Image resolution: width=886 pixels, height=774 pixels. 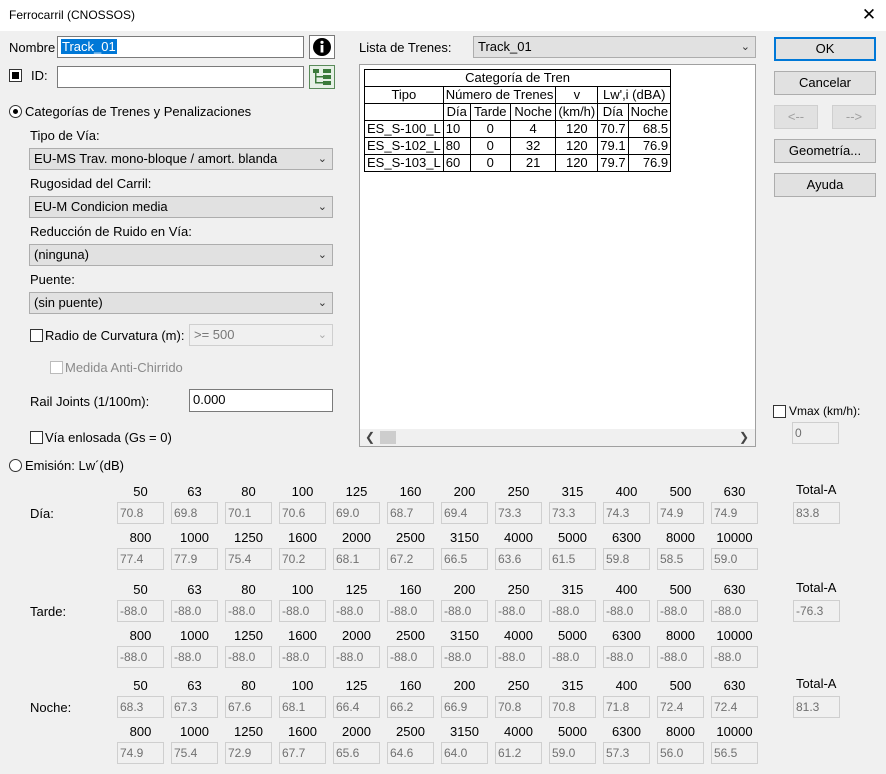 I want to click on puente-value: (sin puente), so click(x=68, y=302).